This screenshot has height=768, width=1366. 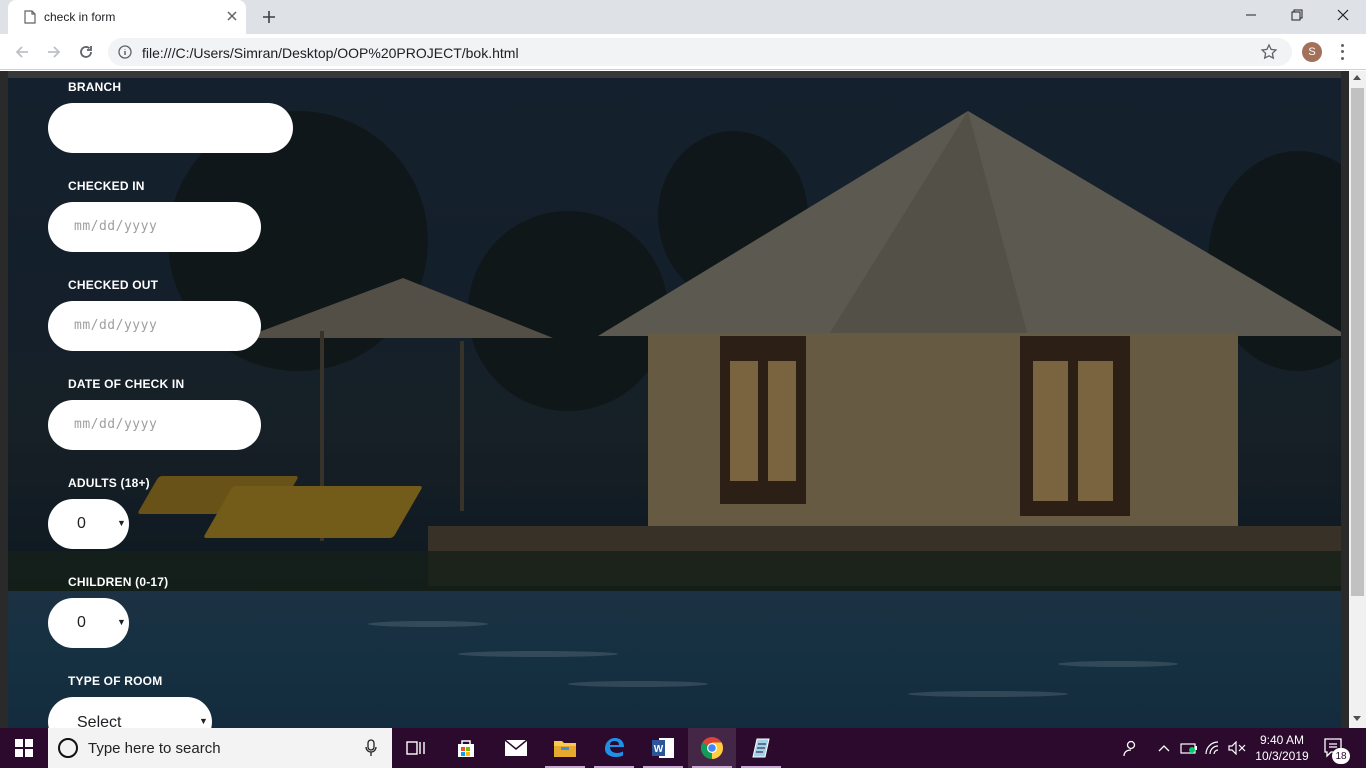 I want to click on checked-out-label: CHECKED OUT, so click(x=113, y=285).